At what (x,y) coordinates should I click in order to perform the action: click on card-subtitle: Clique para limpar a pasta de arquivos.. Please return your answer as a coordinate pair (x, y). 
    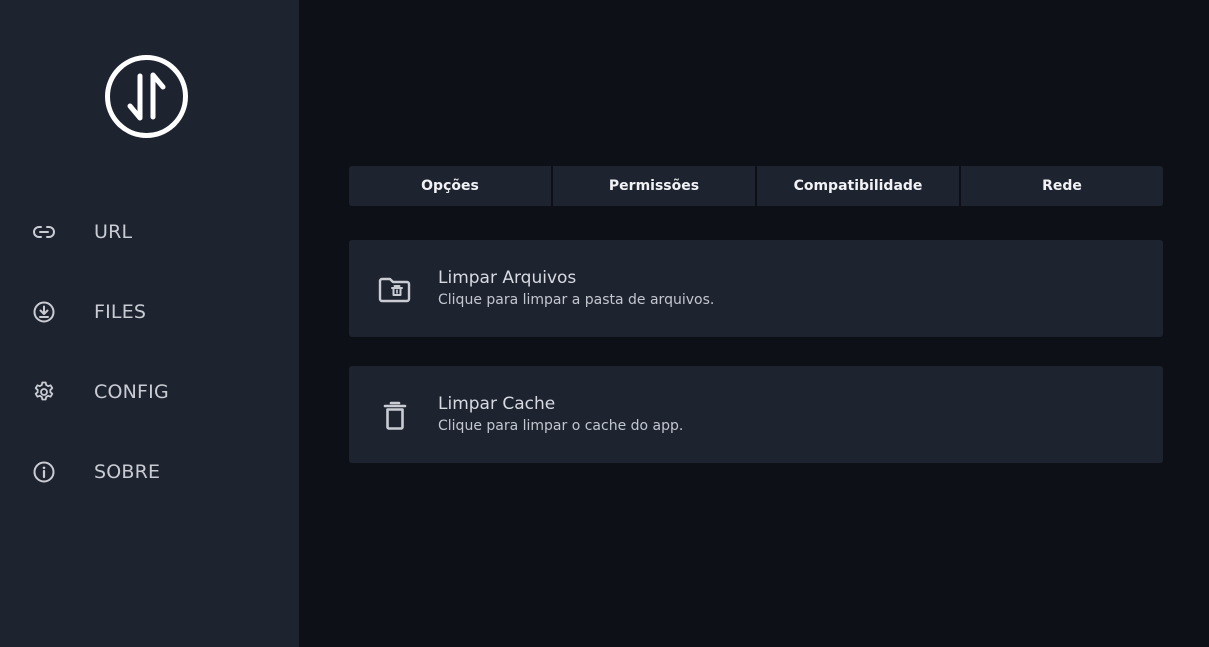
    Looking at the image, I should click on (576, 300).